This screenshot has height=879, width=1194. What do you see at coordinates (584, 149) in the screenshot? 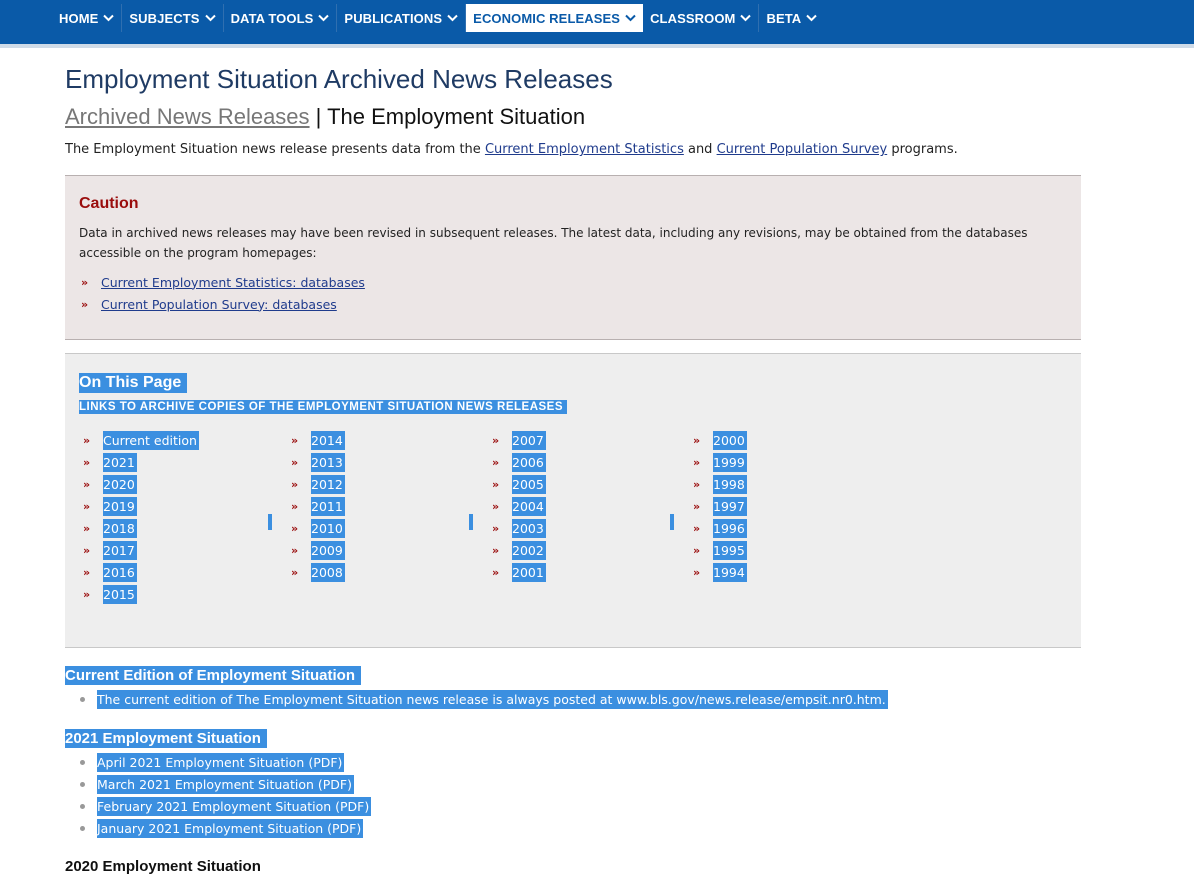
I see `ces-program-link: Current Employment Statistics` at bounding box center [584, 149].